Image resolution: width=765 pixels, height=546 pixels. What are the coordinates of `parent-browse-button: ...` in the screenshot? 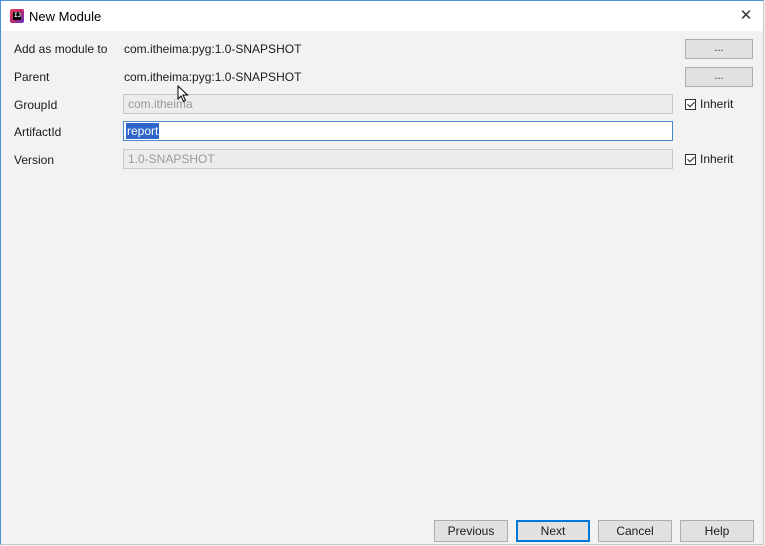 It's located at (719, 77).